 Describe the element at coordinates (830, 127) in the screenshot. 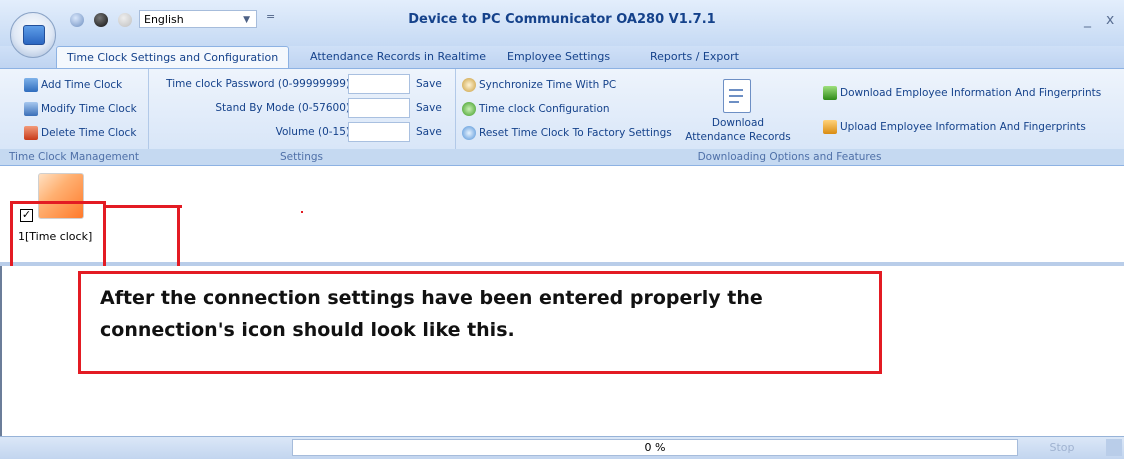

I see `upload-users-icon` at that location.